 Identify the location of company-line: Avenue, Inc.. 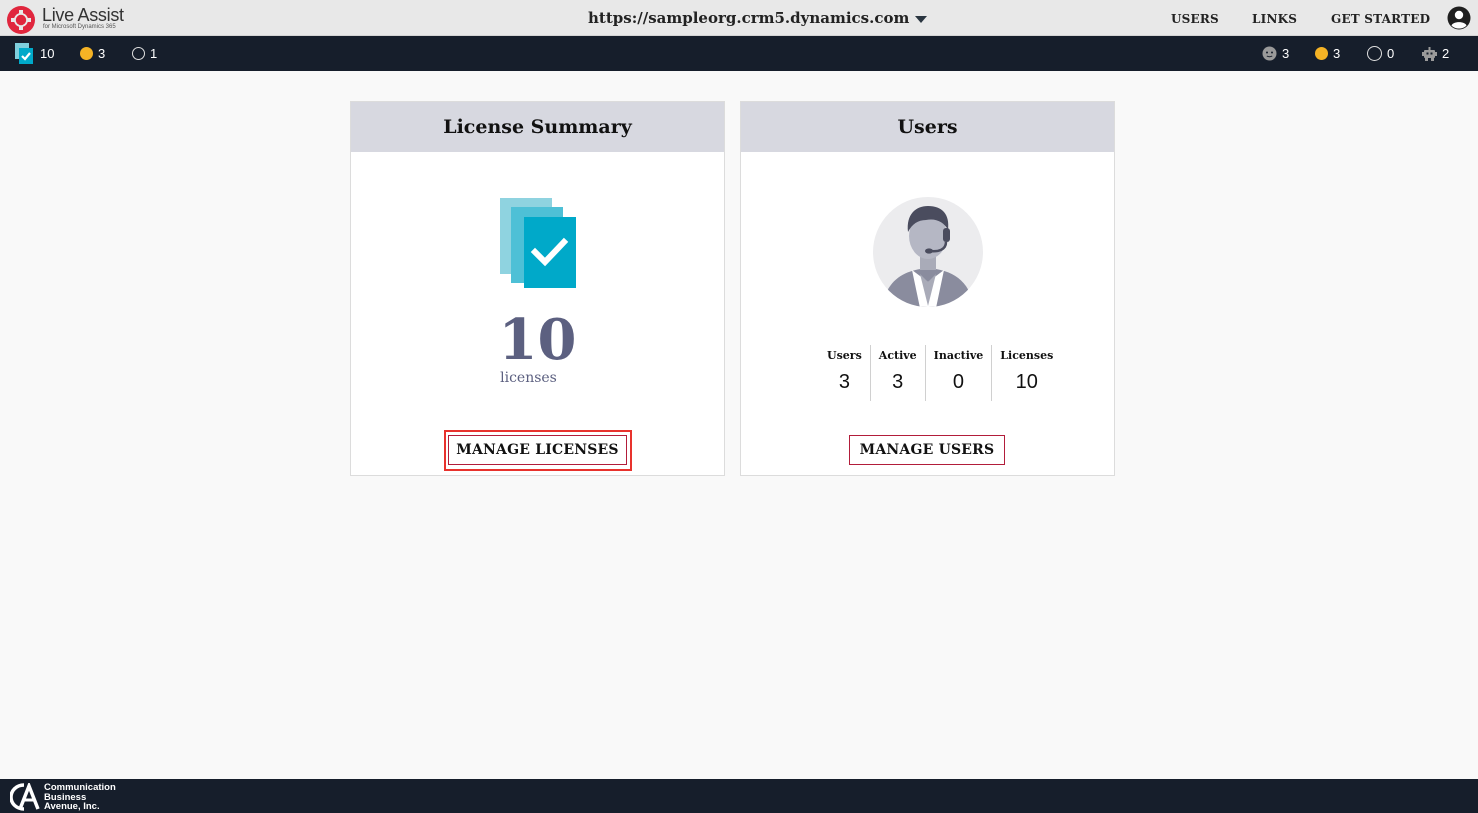
(72, 806).